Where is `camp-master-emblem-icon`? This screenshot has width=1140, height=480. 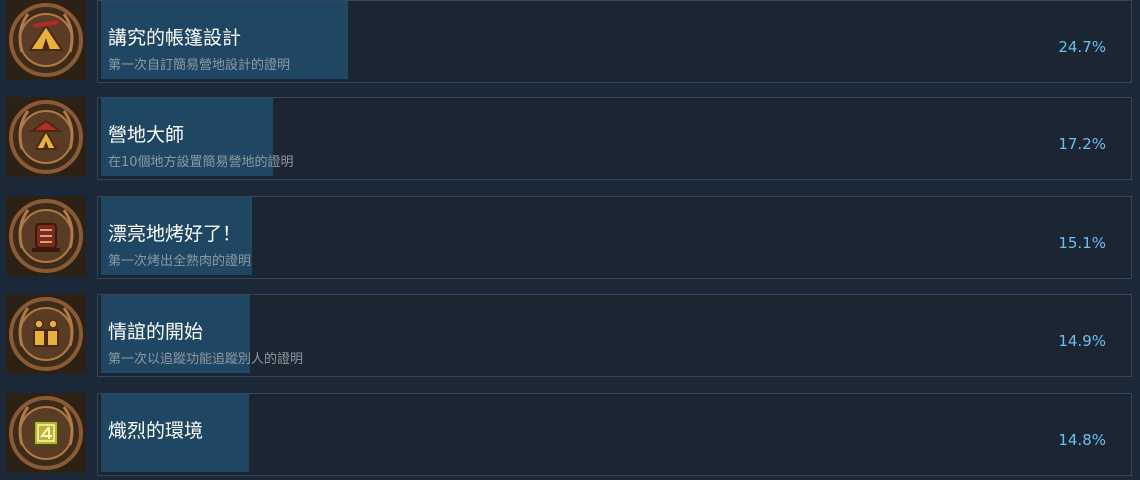
camp-master-emblem-icon is located at coordinates (46, 137).